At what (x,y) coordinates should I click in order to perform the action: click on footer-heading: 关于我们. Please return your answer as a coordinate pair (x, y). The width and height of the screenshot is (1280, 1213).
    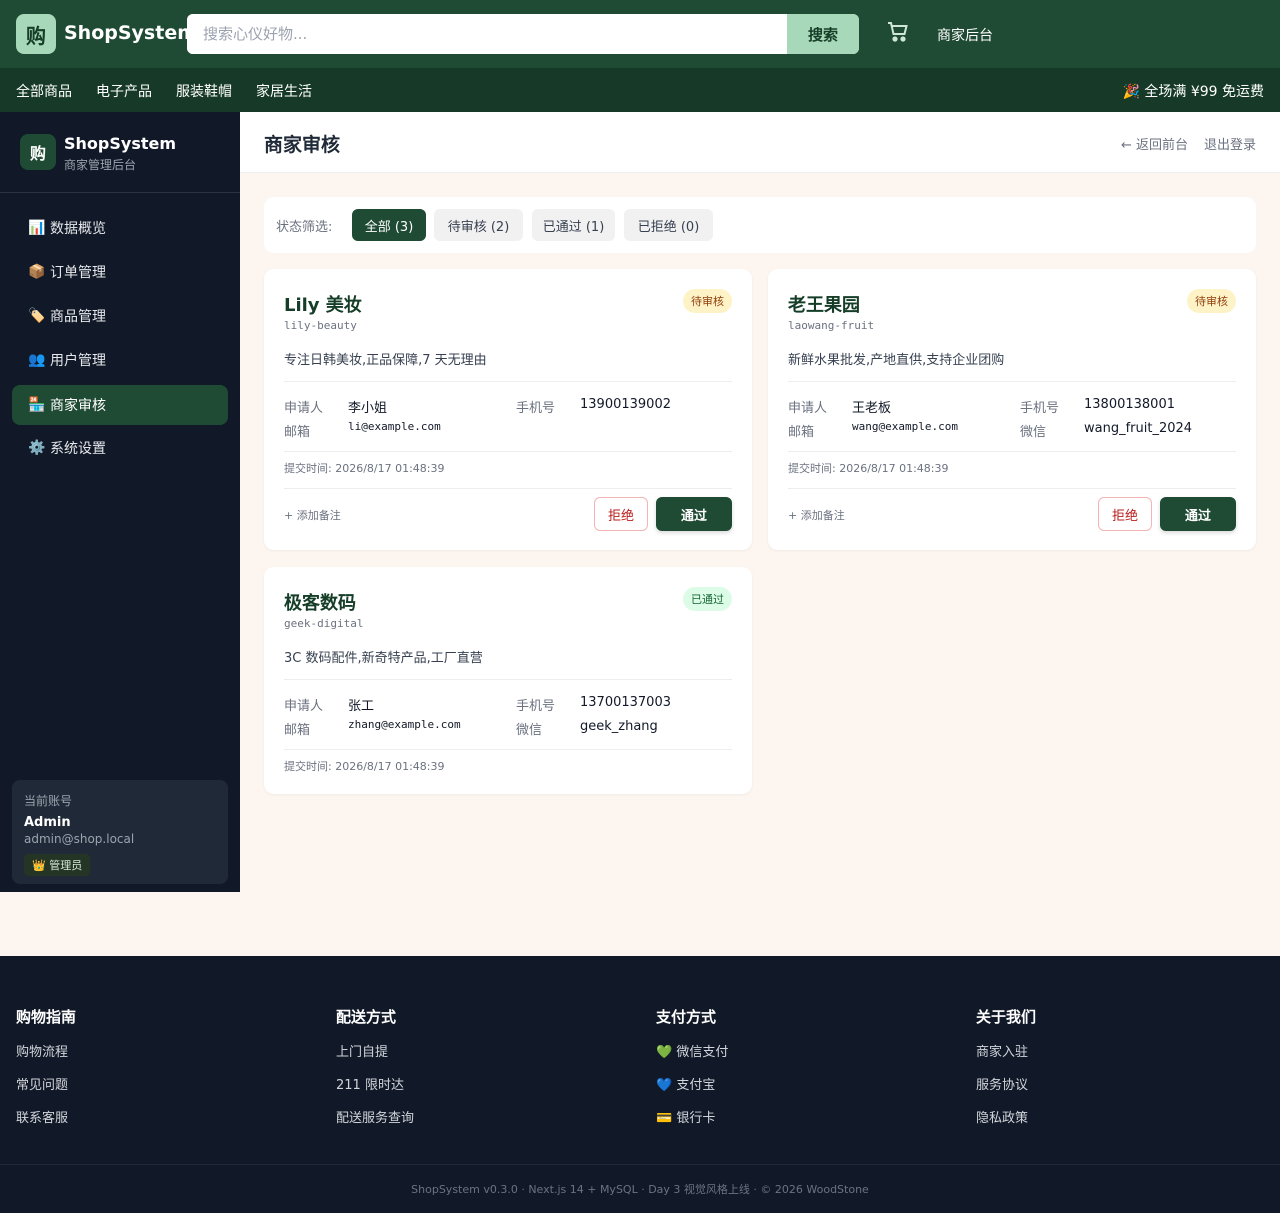
    Looking at the image, I should click on (1006, 1017).